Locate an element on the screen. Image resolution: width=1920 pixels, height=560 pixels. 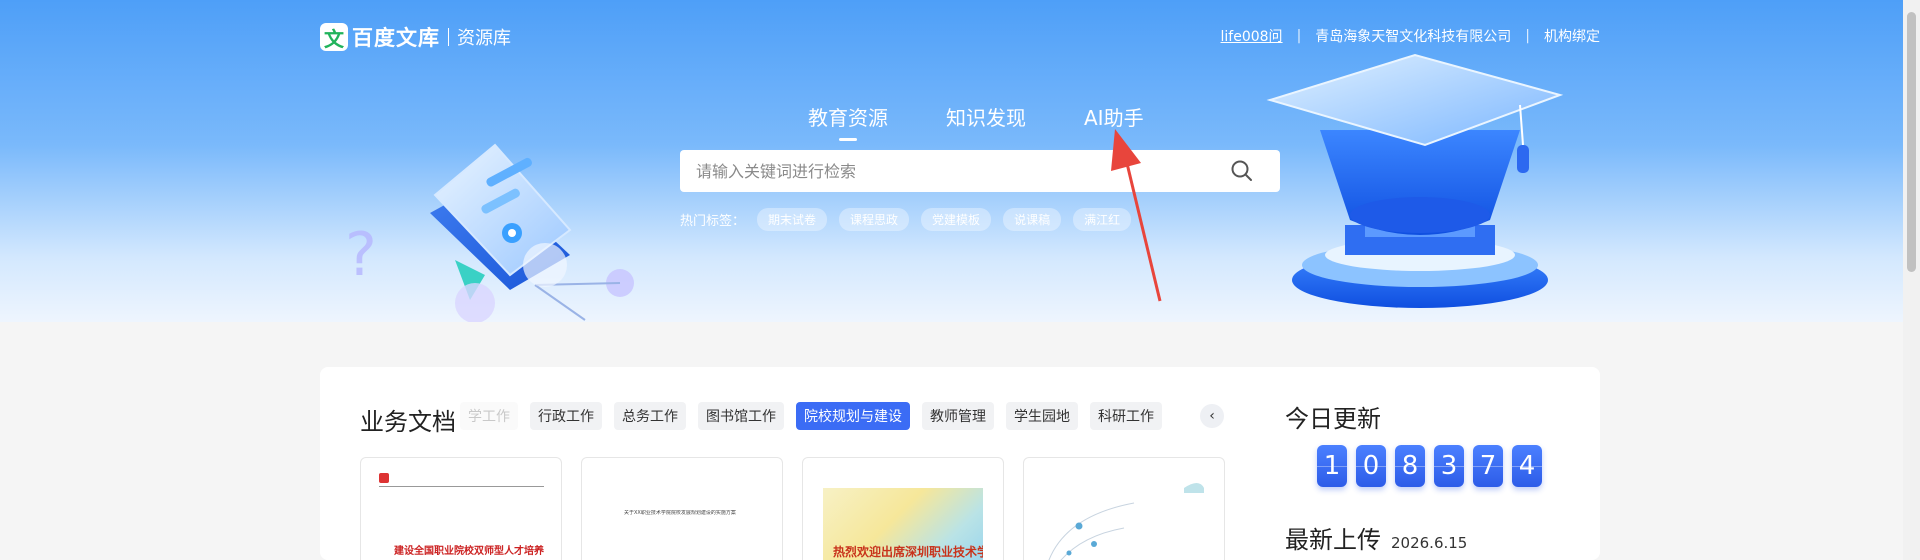
card-headline: 关于XX职业技术学院院校发展规划建设的实施方案 is located at coordinates (680, 513).